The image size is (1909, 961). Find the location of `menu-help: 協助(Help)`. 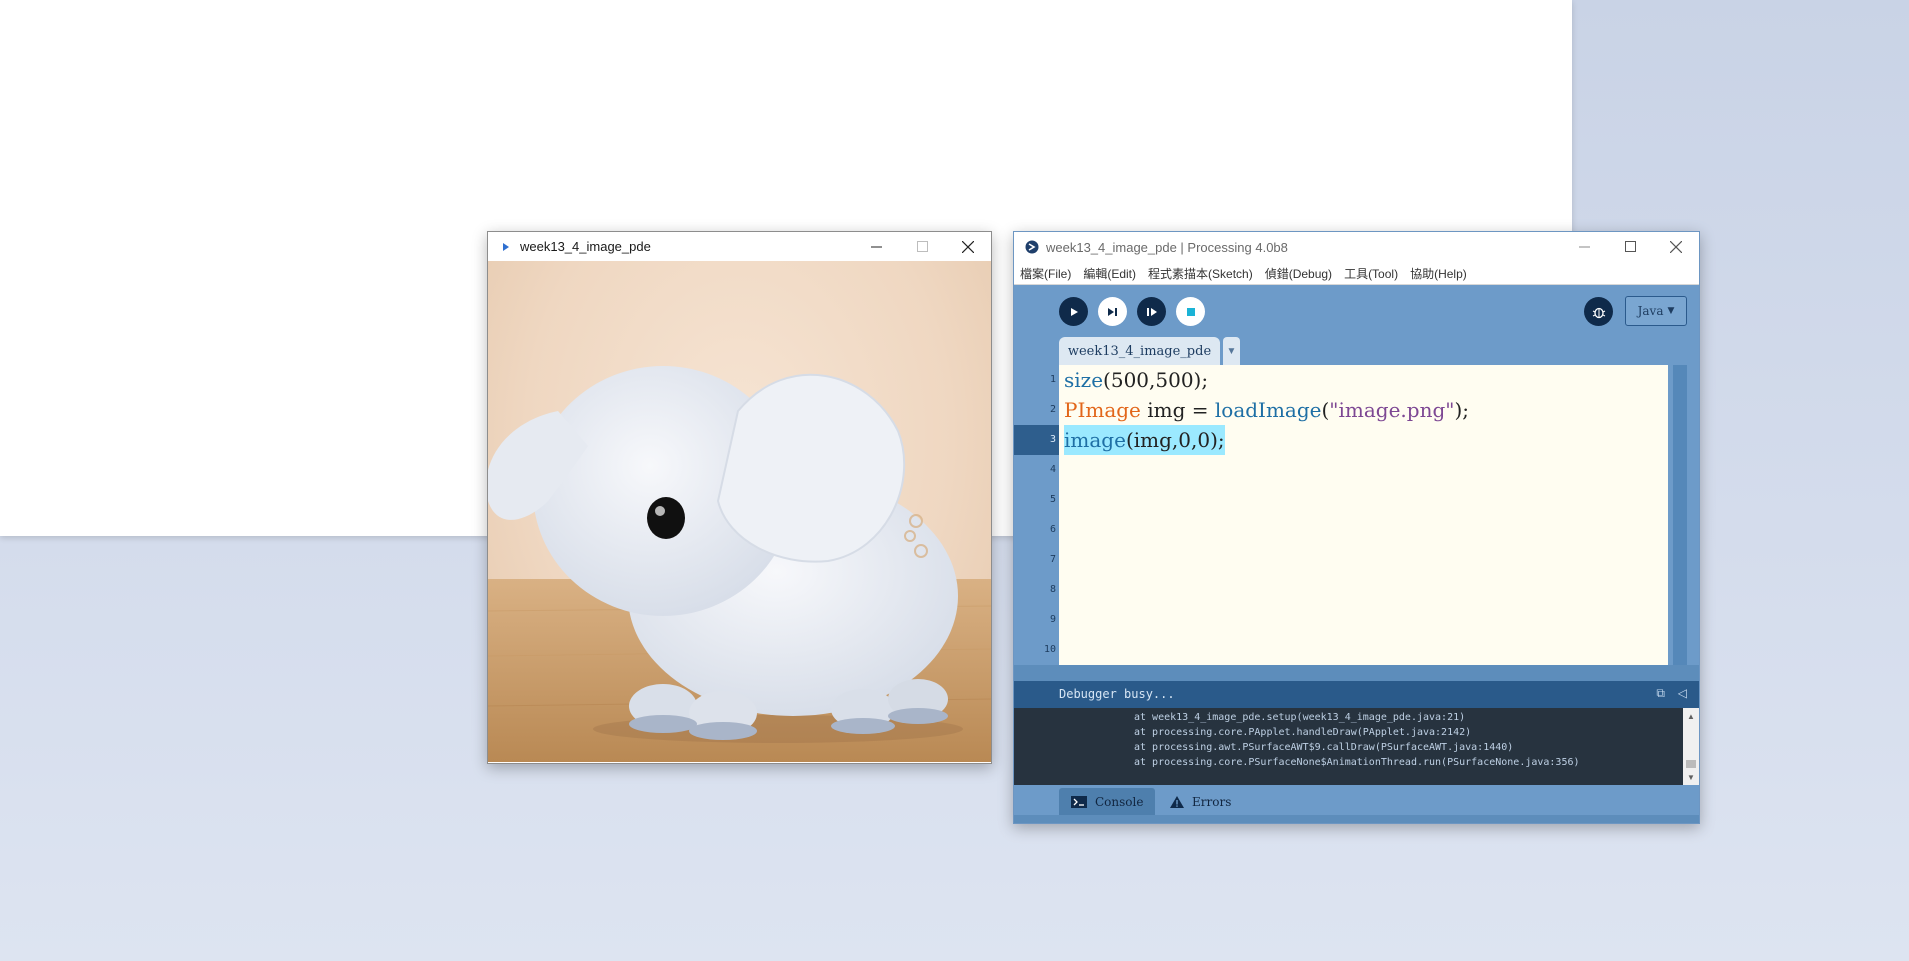

menu-help: 協助(Help) is located at coordinates (1438, 273).